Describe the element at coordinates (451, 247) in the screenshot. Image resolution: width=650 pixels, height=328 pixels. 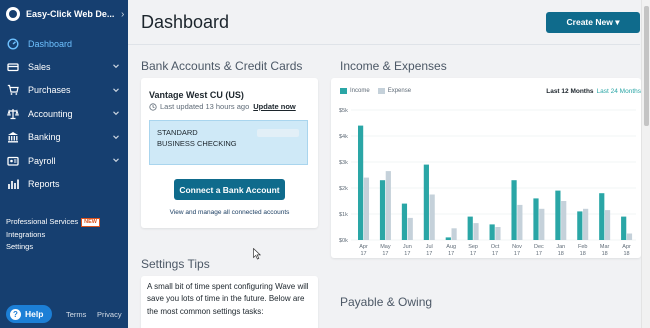
I see `x-tick-label: Aug` at that location.